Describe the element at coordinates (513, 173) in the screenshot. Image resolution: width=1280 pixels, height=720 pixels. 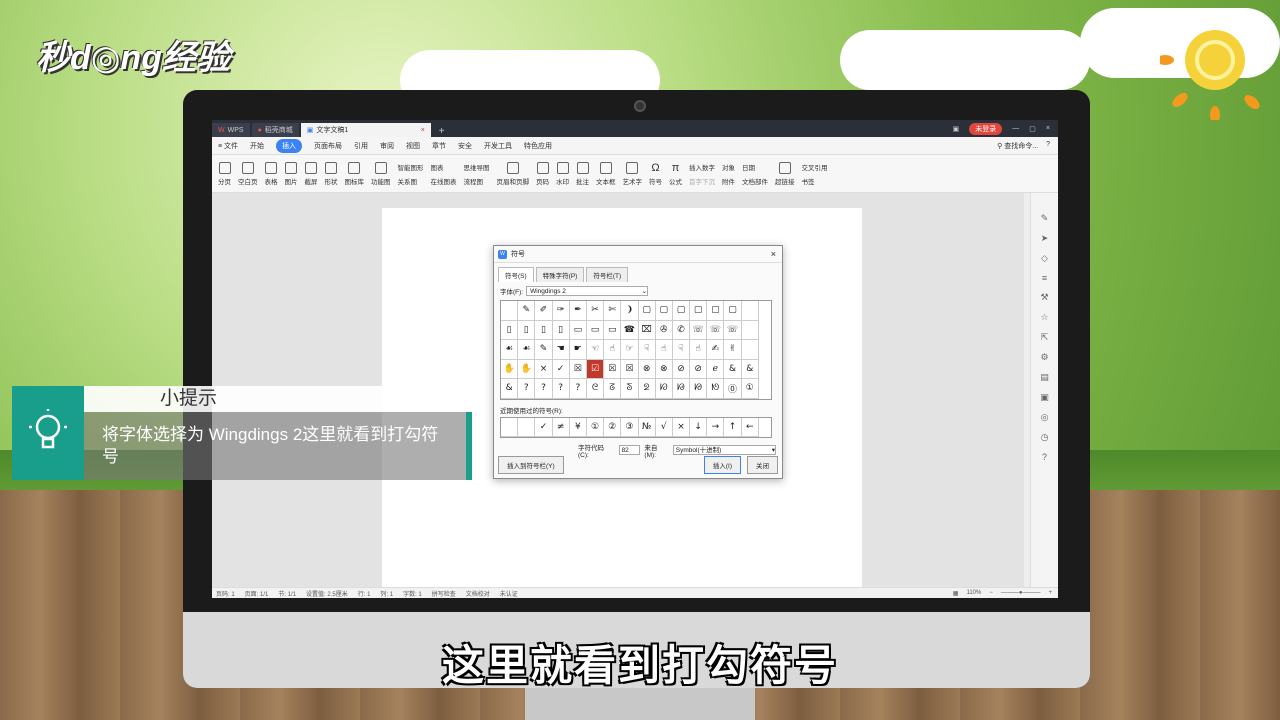
I see `ribbon-header-footer: 页眉和页脚` at that location.